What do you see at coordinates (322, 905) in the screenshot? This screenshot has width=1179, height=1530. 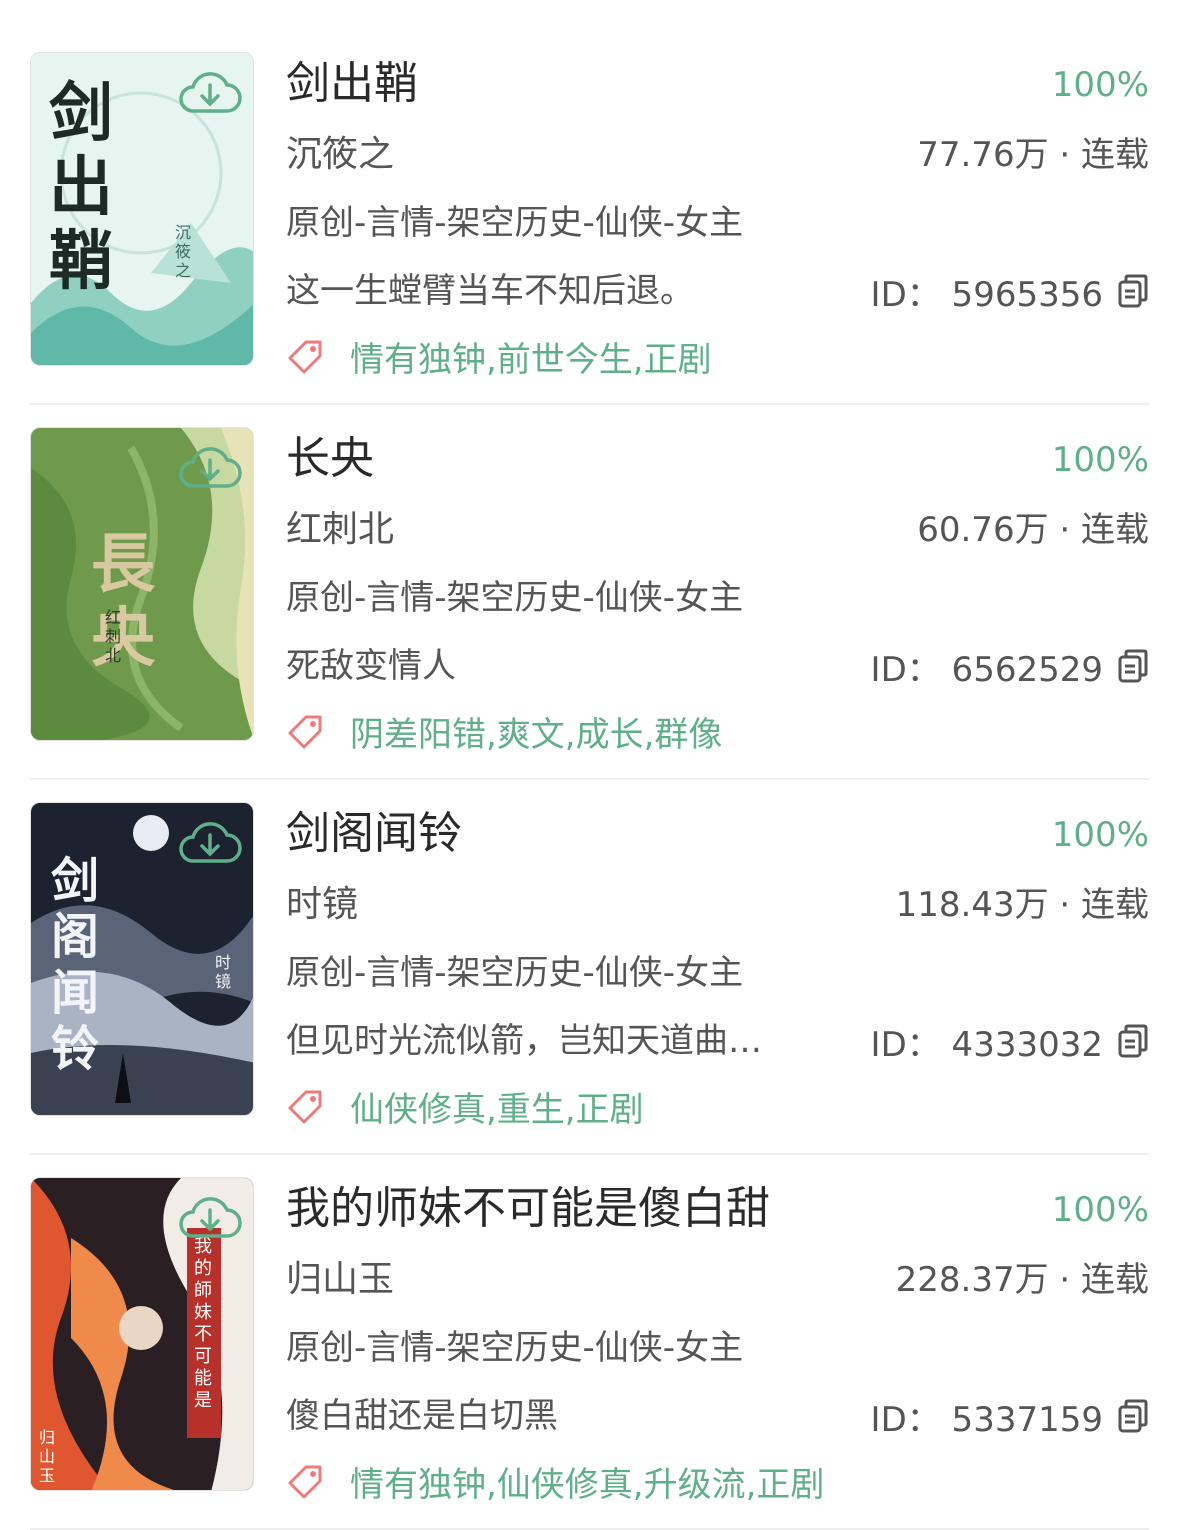 I see `book-author: 时镜` at bounding box center [322, 905].